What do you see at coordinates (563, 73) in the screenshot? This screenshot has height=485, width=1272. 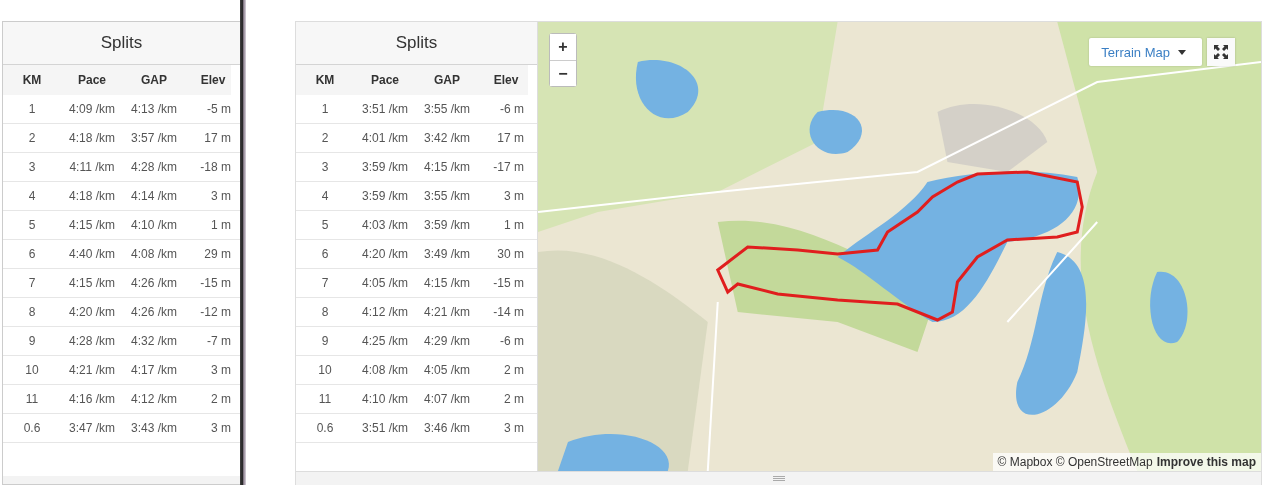 I see `zoom-out-button: −` at bounding box center [563, 73].